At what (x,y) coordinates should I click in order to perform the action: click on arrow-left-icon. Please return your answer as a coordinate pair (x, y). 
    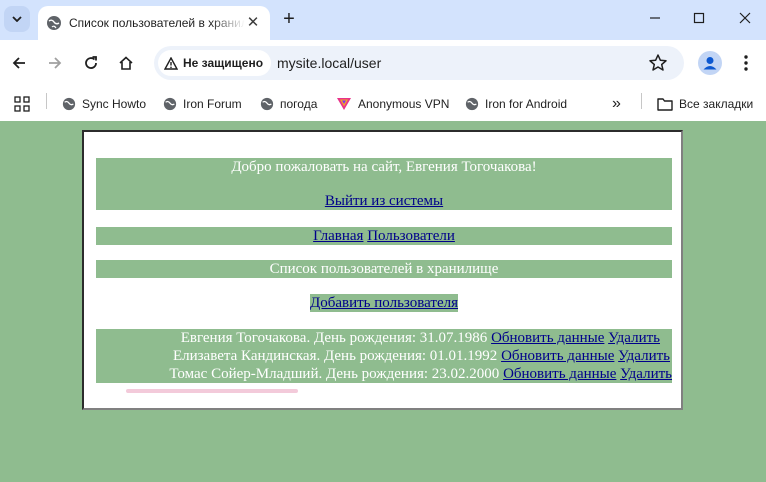
    Looking at the image, I should click on (18, 63).